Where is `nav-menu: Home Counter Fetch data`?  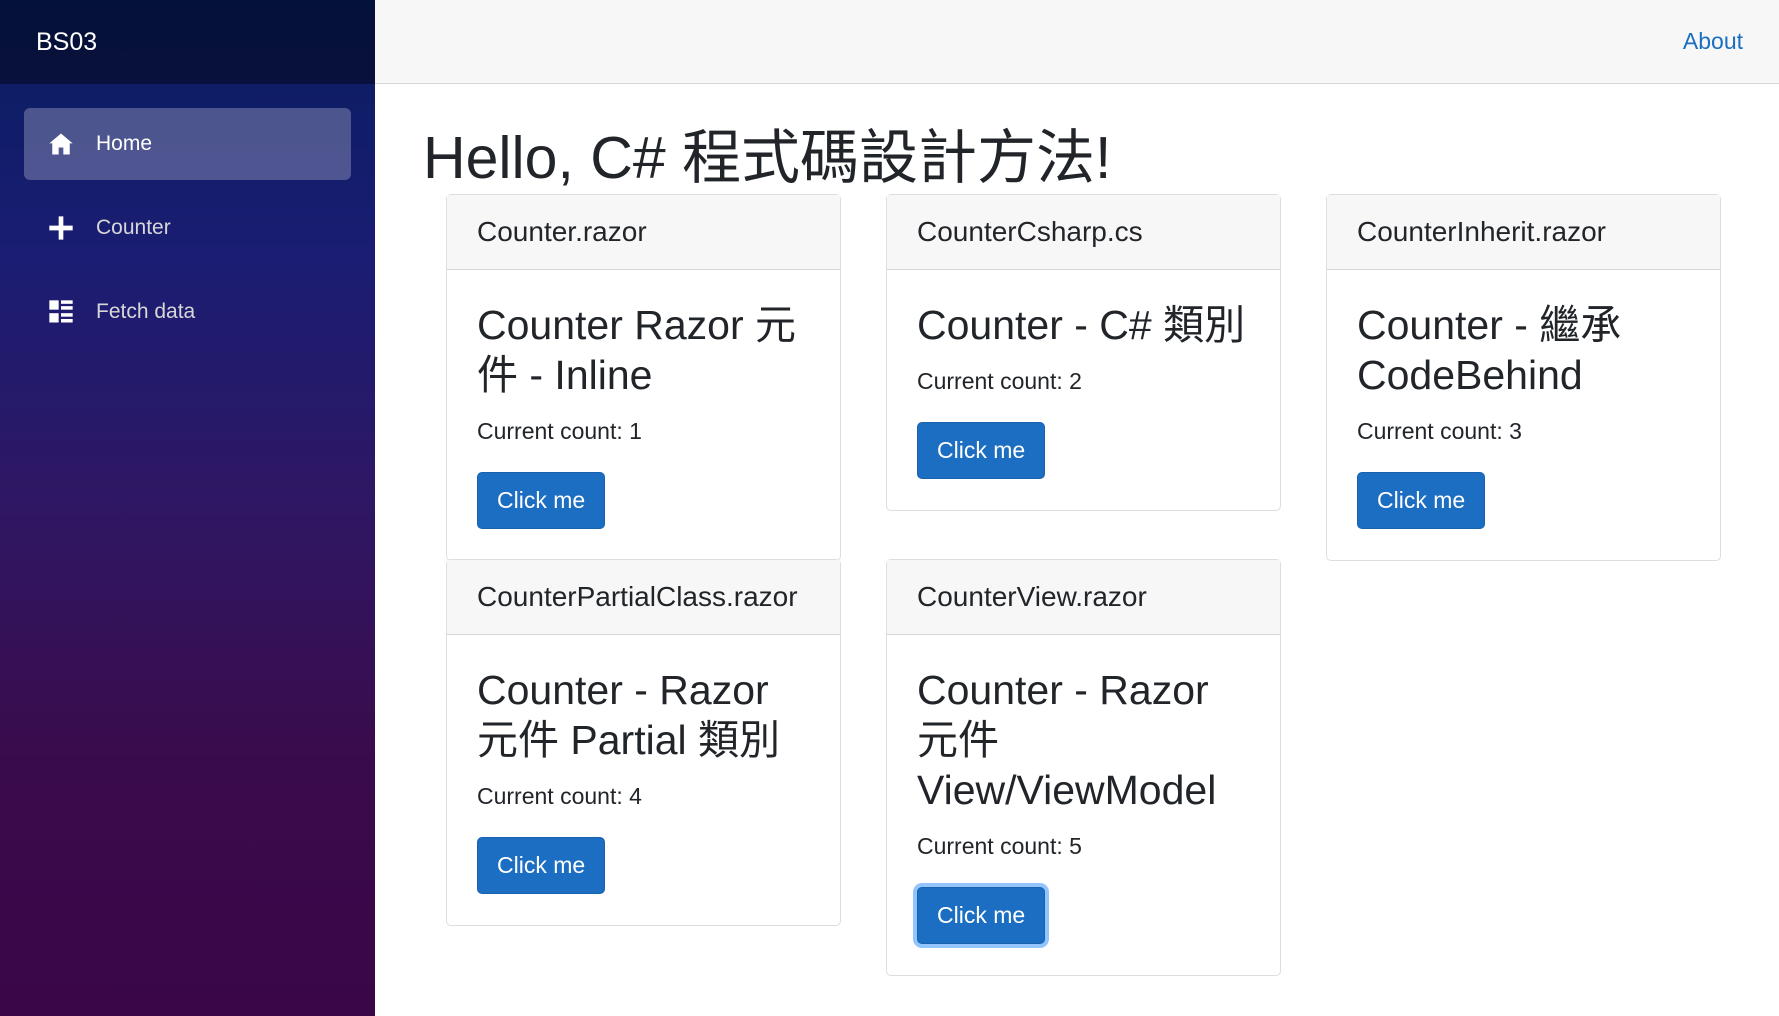 nav-menu: Home Counter Fetch data is located at coordinates (187, 216).